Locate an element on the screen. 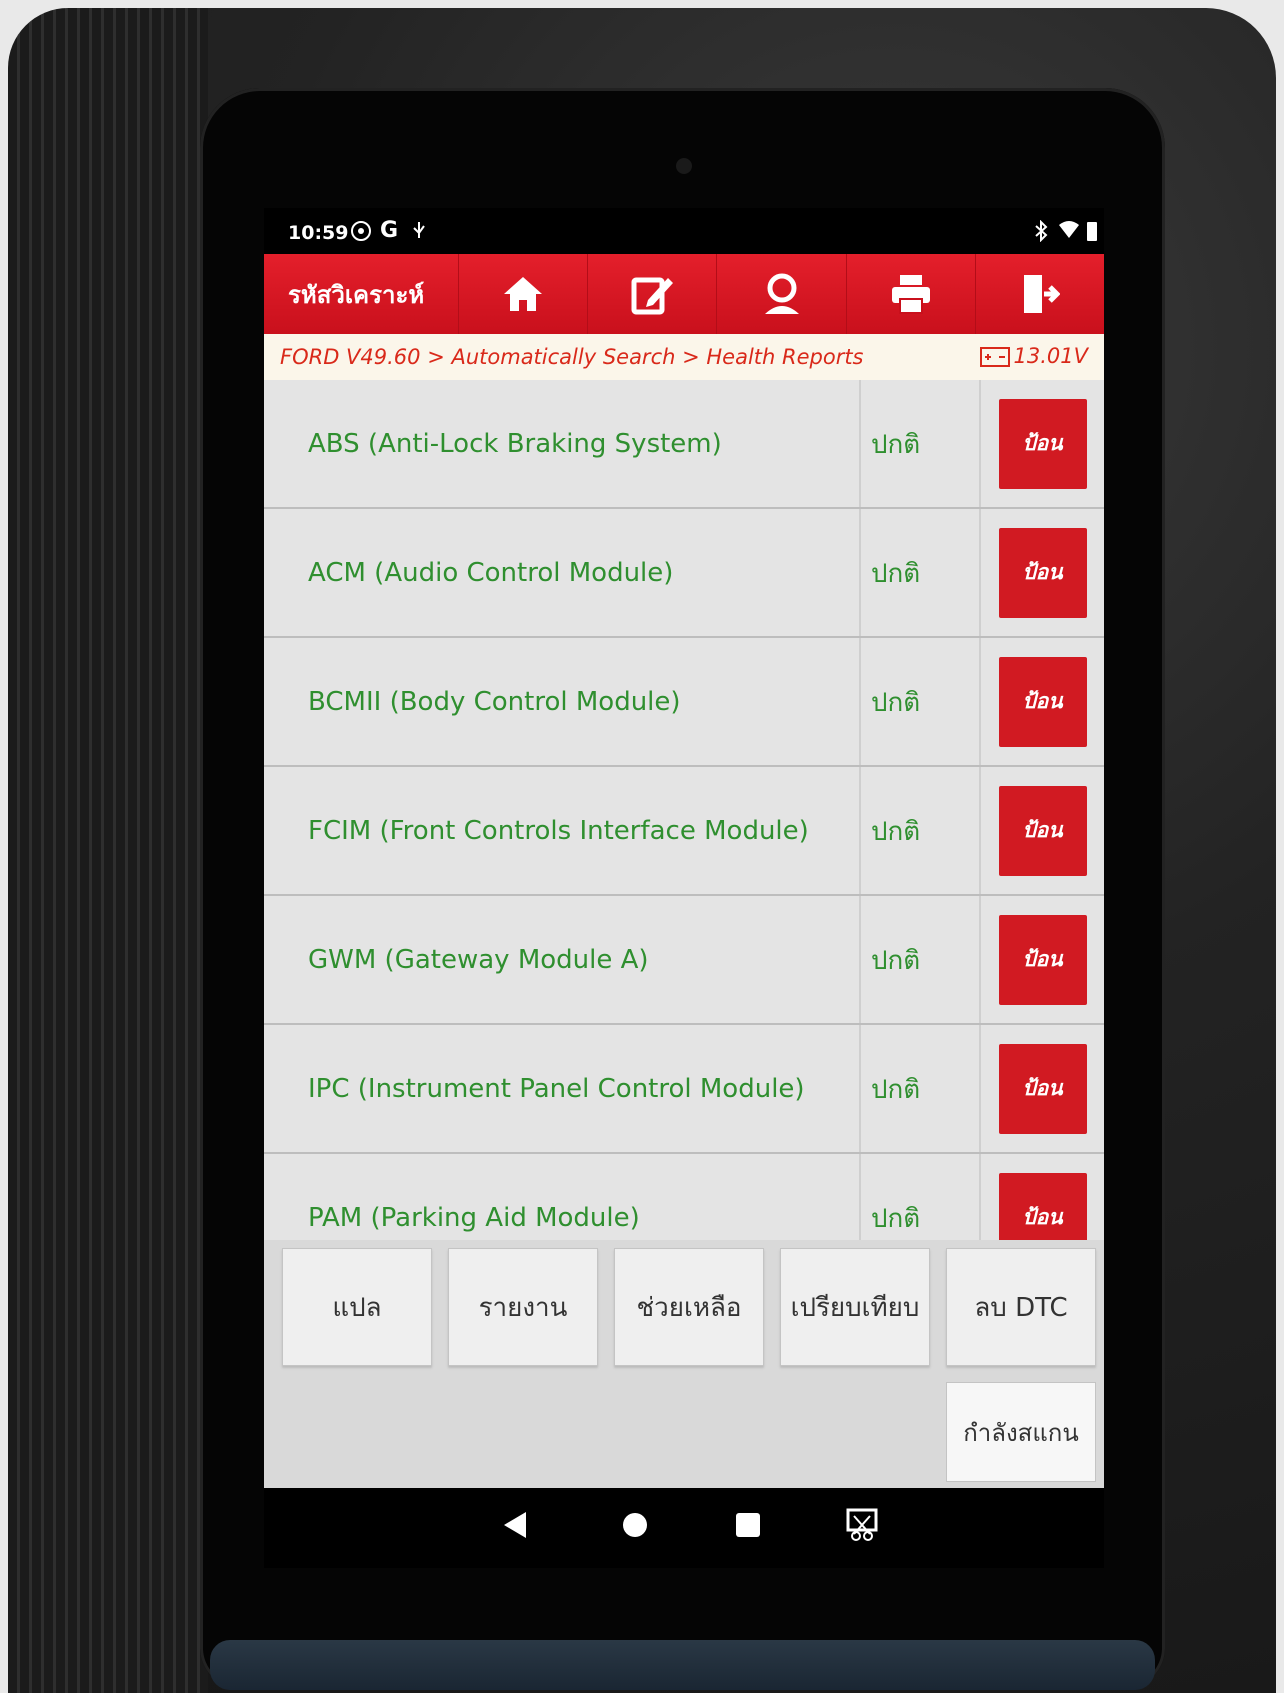 The image size is (1284, 1693). module-row: PAM (Parking Aid Module) ปกติ ป้อน is located at coordinates (684, 1197).